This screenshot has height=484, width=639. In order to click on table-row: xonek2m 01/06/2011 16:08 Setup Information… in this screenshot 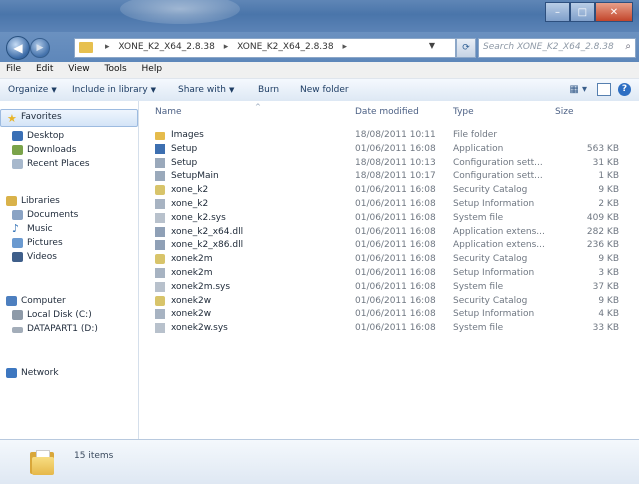, I will do `click(389, 273)`.